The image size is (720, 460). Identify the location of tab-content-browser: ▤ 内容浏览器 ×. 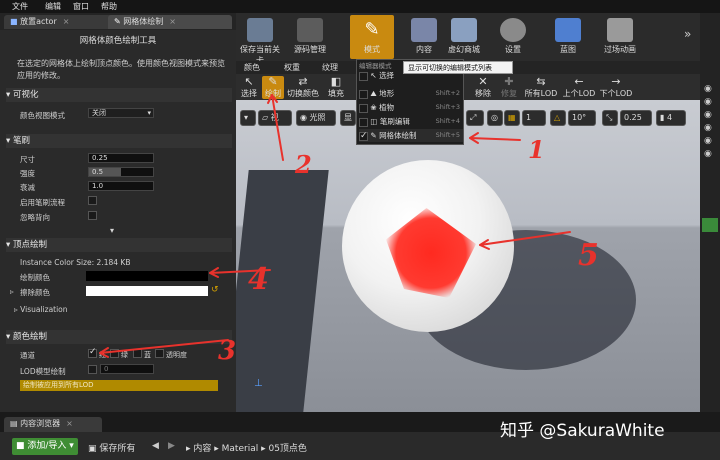
(53, 424).